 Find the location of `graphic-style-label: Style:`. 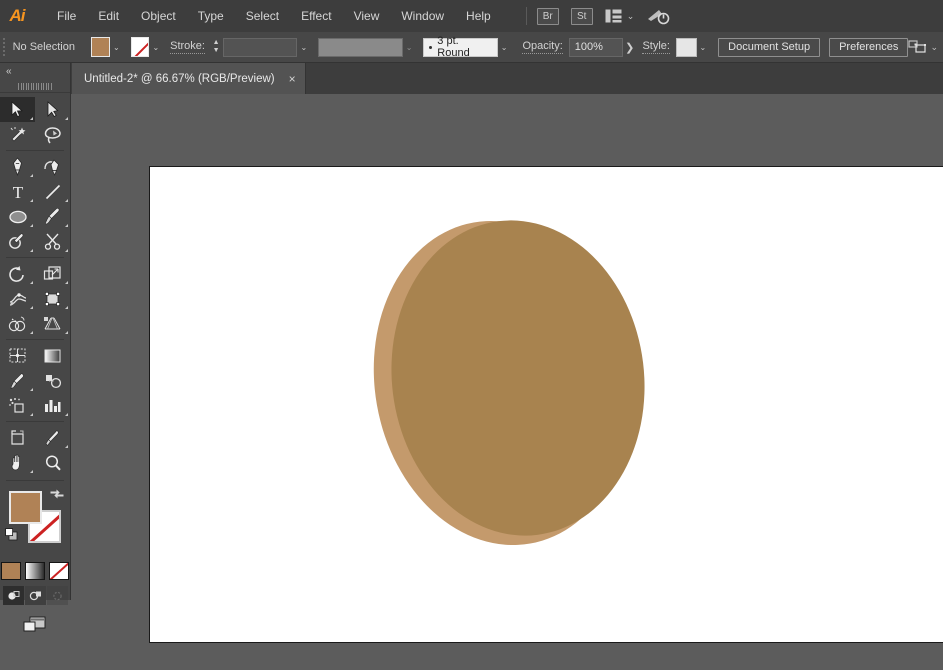

graphic-style-label: Style: is located at coordinates (656, 47).